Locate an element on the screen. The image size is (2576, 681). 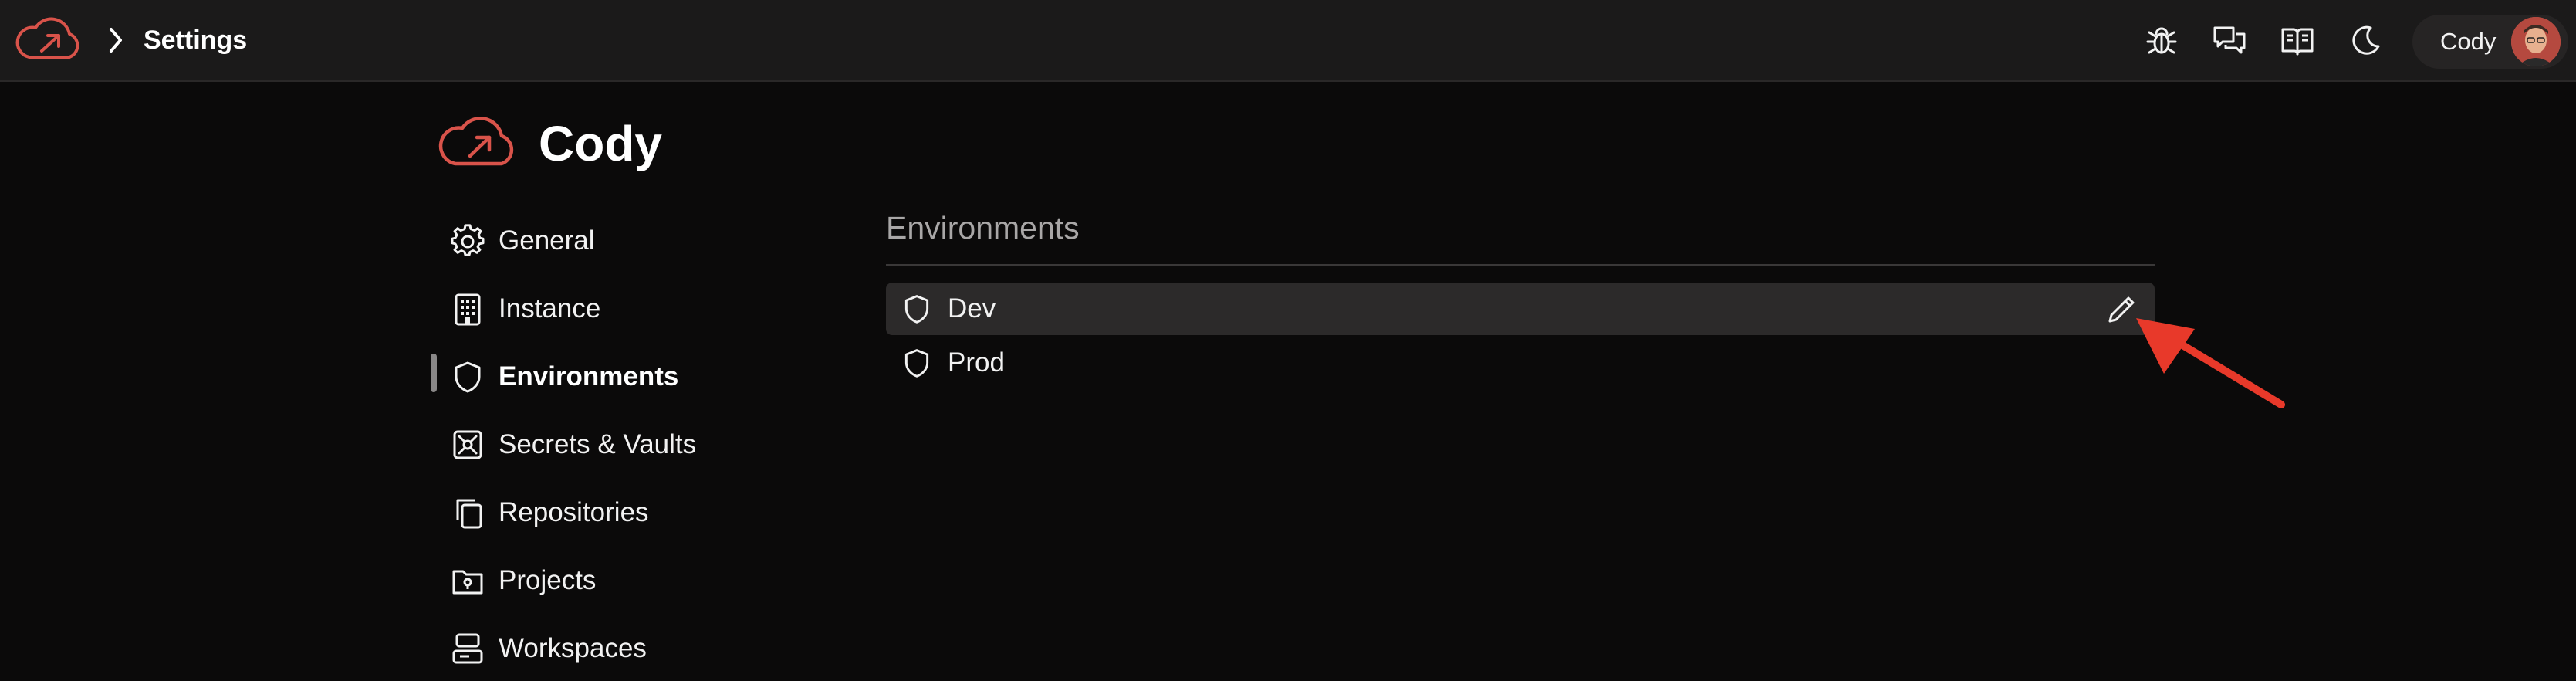
bug-icon is located at coordinates (2161, 41).